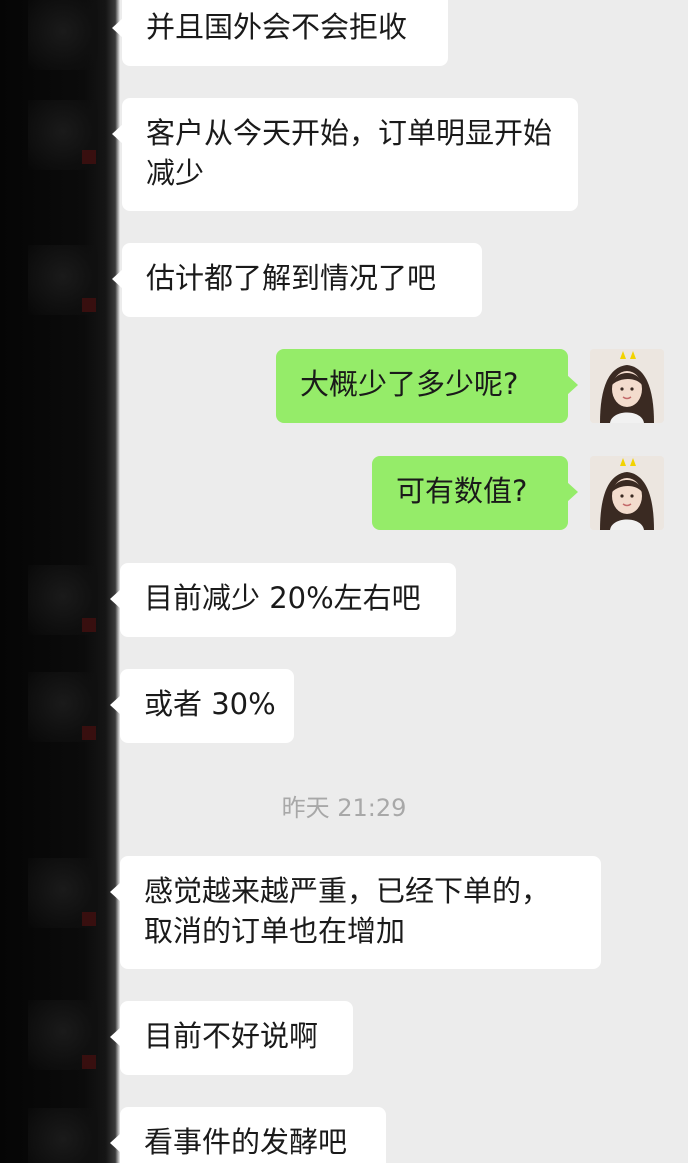 The image size is (688, 1163). I want to click on message-text: 可有数值?, so click(462, 491).